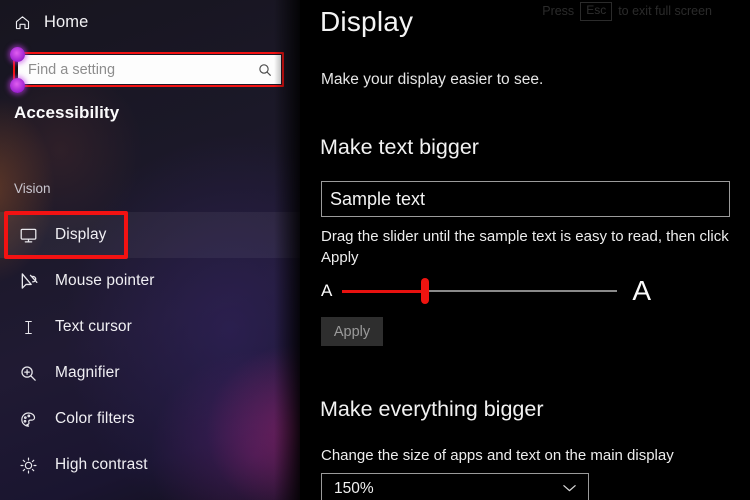 This screenshot has width=750, height=500. What do you see at coordinates (22, 22) in the screenshot?
I see `home-icon` at bounding box center [22, 22].